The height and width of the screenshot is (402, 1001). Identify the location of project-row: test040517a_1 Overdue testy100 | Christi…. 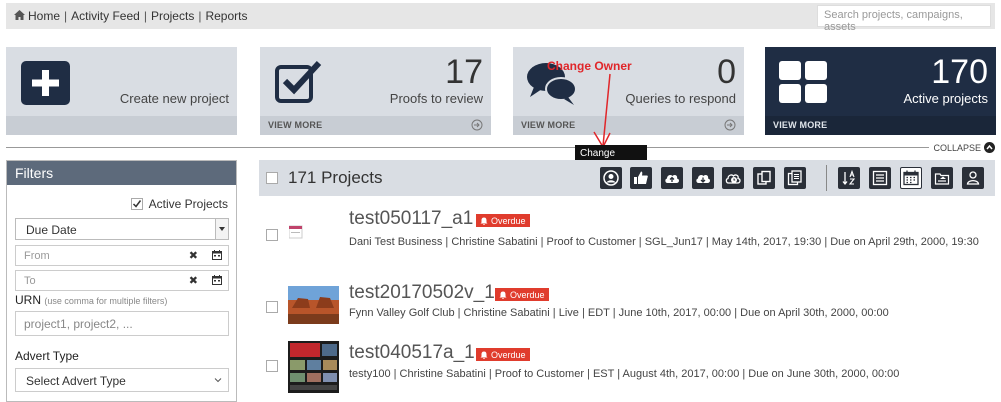
(627, 369).